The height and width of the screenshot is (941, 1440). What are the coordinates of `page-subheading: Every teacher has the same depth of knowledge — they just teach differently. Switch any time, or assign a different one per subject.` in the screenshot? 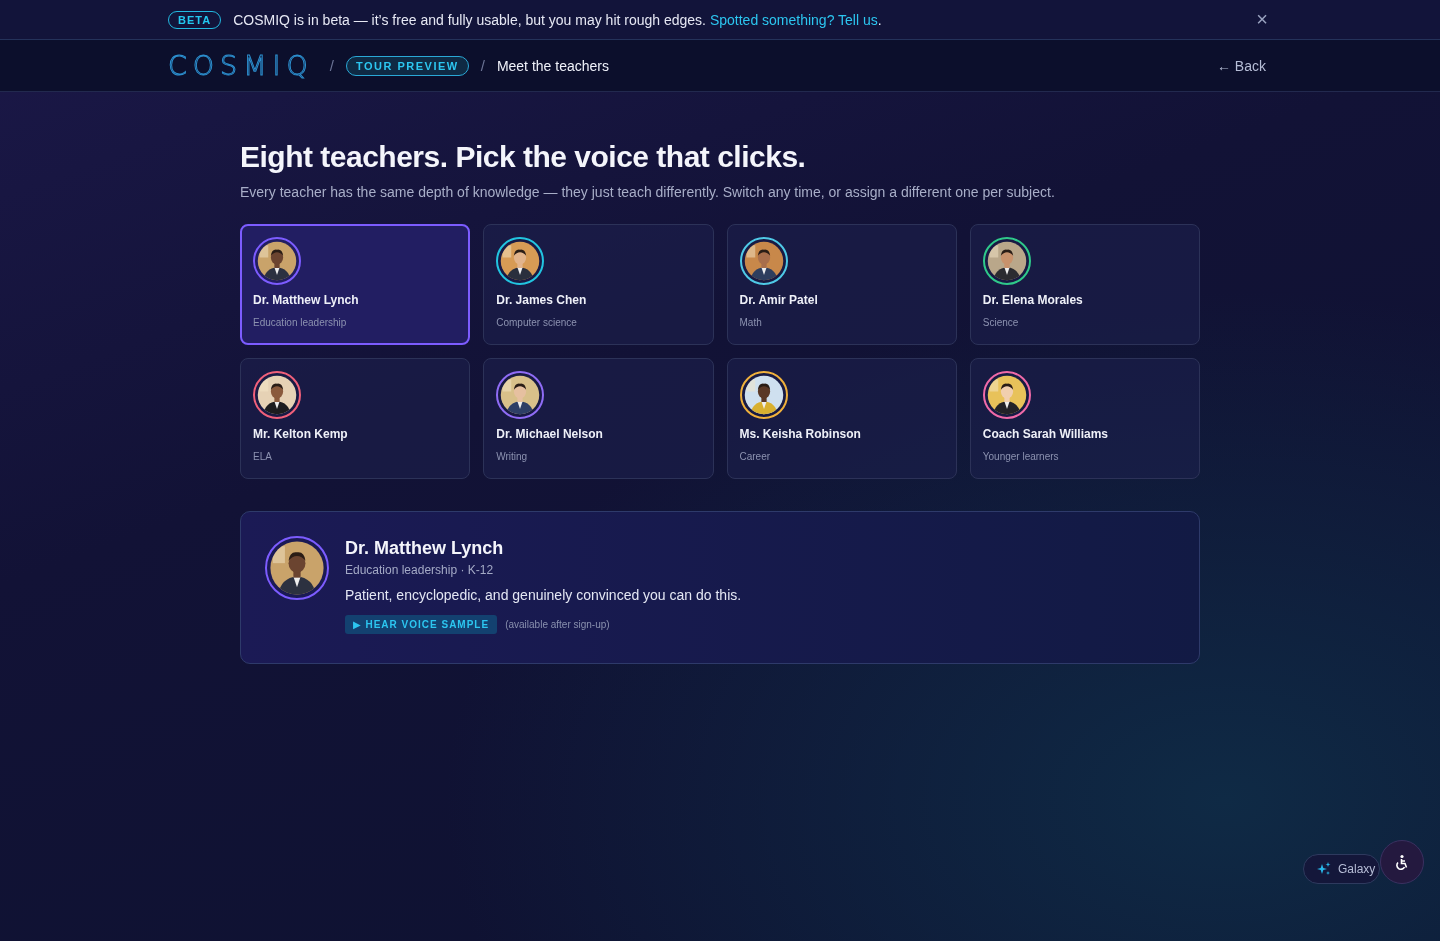 It's located at (648, 192).